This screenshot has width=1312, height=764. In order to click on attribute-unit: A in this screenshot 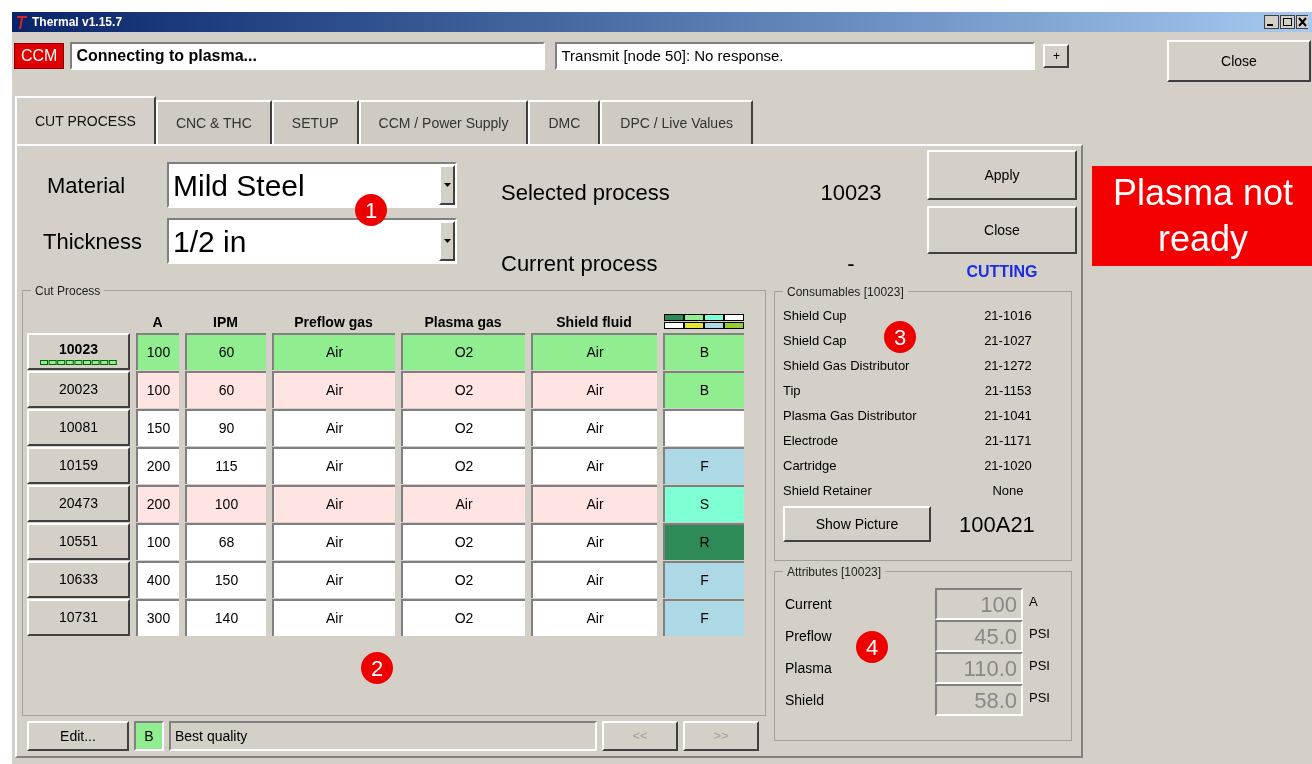, I will do `click(1033, 602)`.